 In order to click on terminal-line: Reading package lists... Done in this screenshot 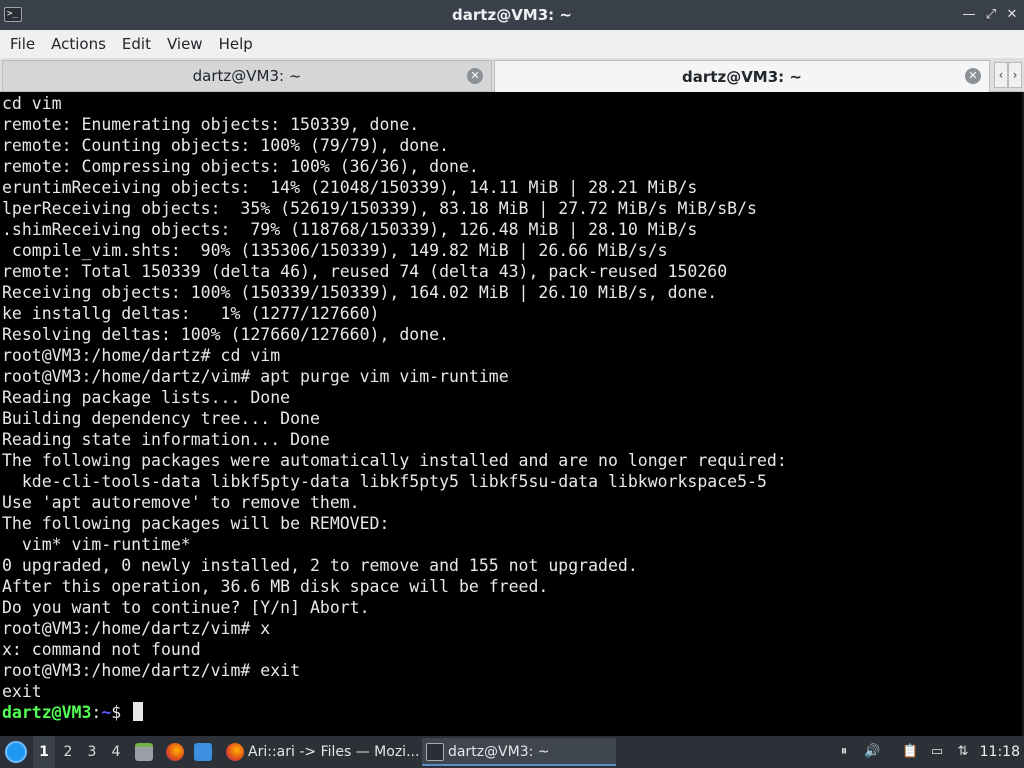, I will do `click(146, 397)`.